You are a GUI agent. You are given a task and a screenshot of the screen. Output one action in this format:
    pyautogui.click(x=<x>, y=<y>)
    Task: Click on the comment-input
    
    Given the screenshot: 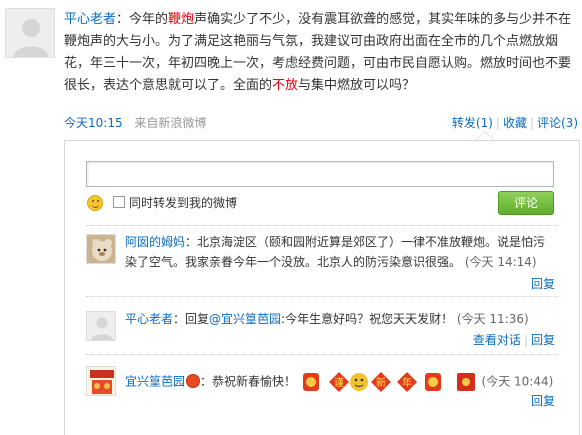 What is the action you would take?
    pyautogui.click(x=320, y=174)
    